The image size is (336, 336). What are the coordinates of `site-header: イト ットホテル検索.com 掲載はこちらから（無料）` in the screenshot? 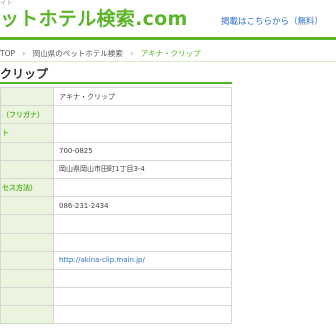 It's located at (168, 19).